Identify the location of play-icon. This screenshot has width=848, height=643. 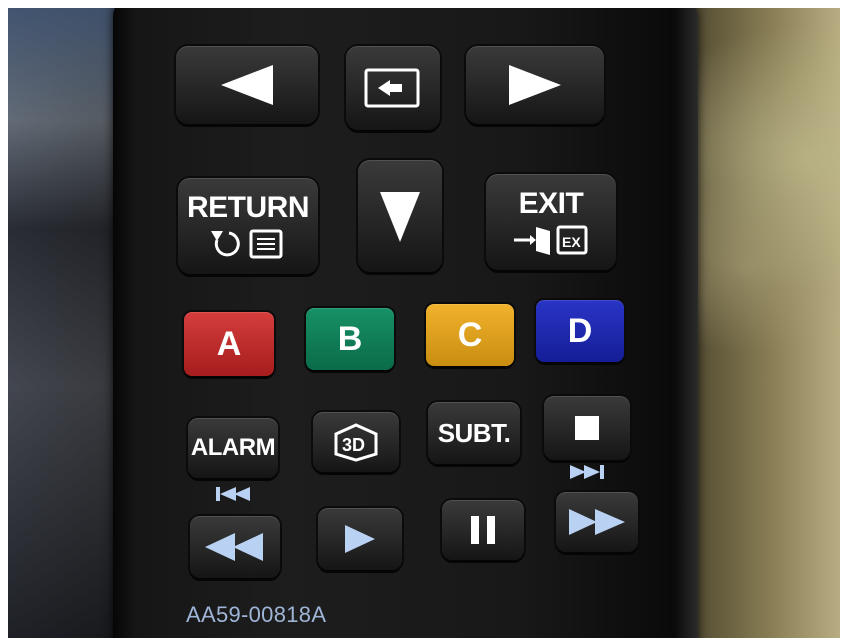
(360, 539).